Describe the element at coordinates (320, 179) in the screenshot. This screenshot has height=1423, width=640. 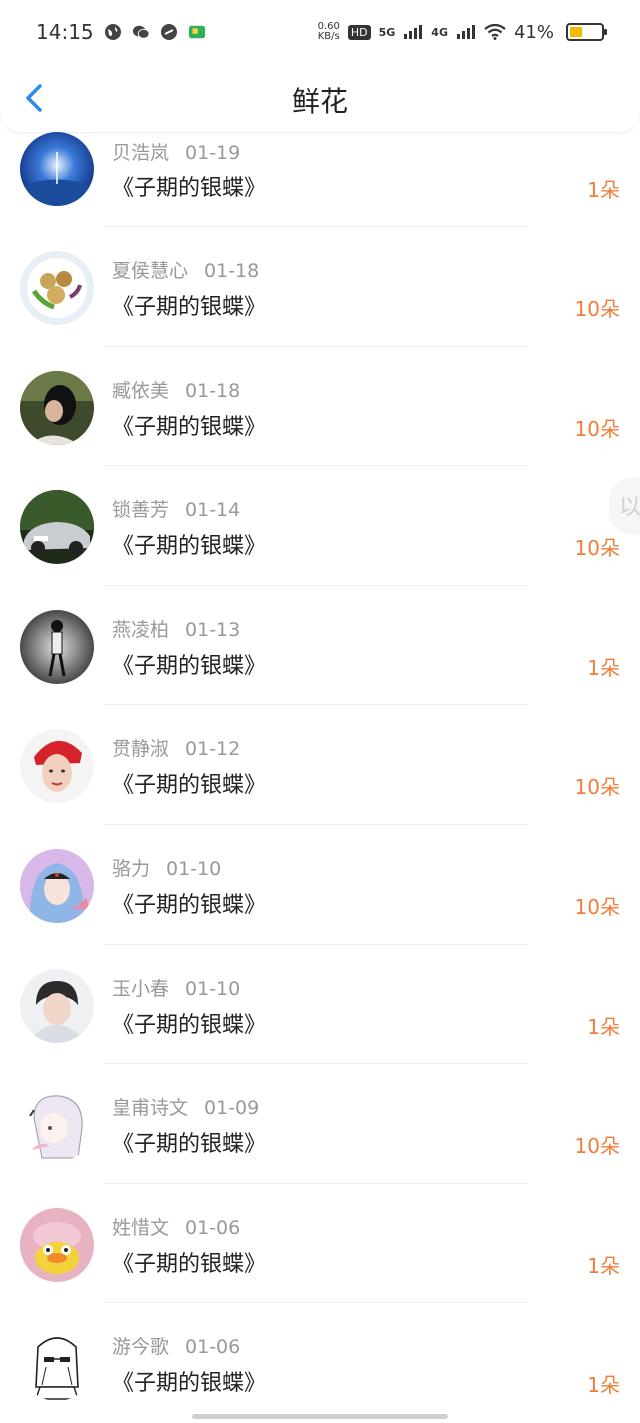
I see `list-item: 贝浩岚 01-19 《子期的银蝶》 1朵` at that location.